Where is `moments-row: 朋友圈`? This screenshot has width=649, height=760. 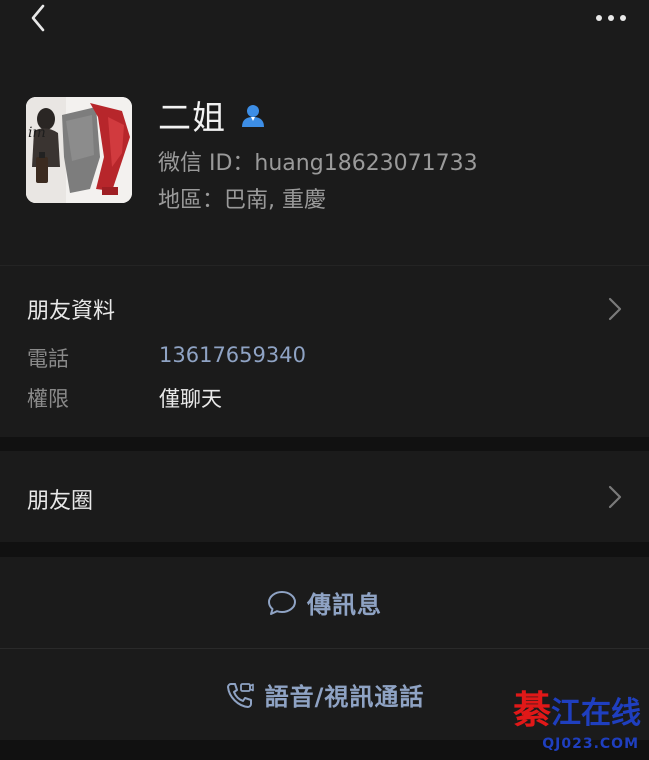
moments-row: 朋友圈 is located at coordinates (324, 496).